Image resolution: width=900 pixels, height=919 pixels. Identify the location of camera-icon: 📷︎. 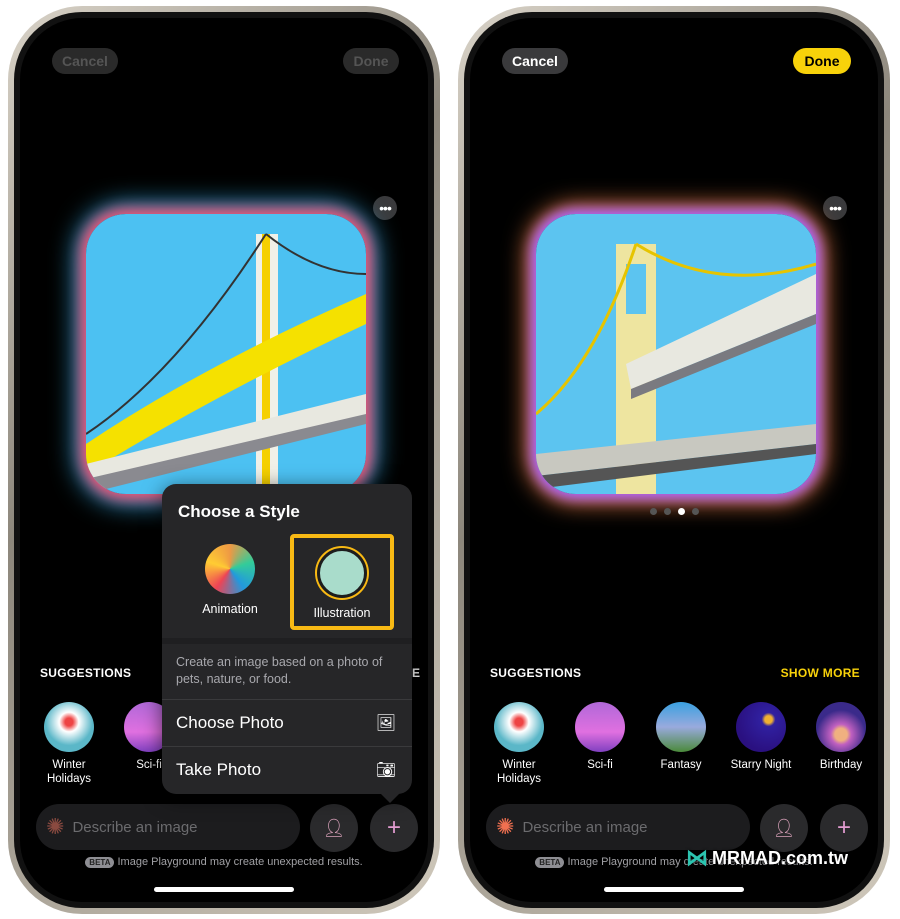
(385, 770).